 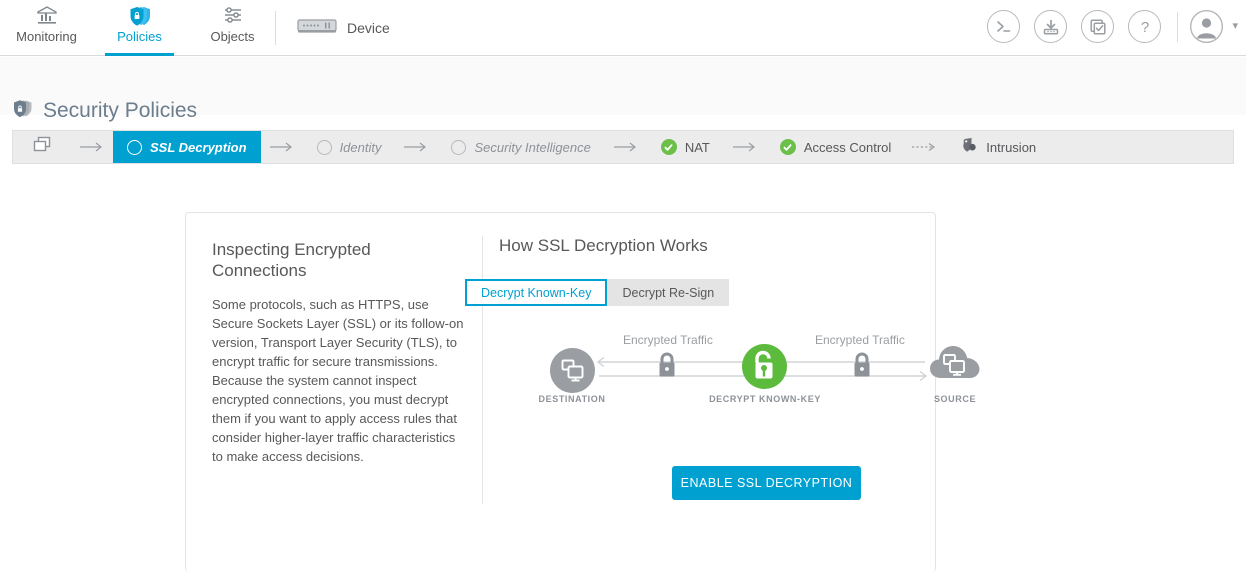 What do you see at coordinates (766, 483) in the screenshot?
I see `enable-ssl-decryption-button: ENABLE SSL DECRYPTION` at bounding box center [766, 483].